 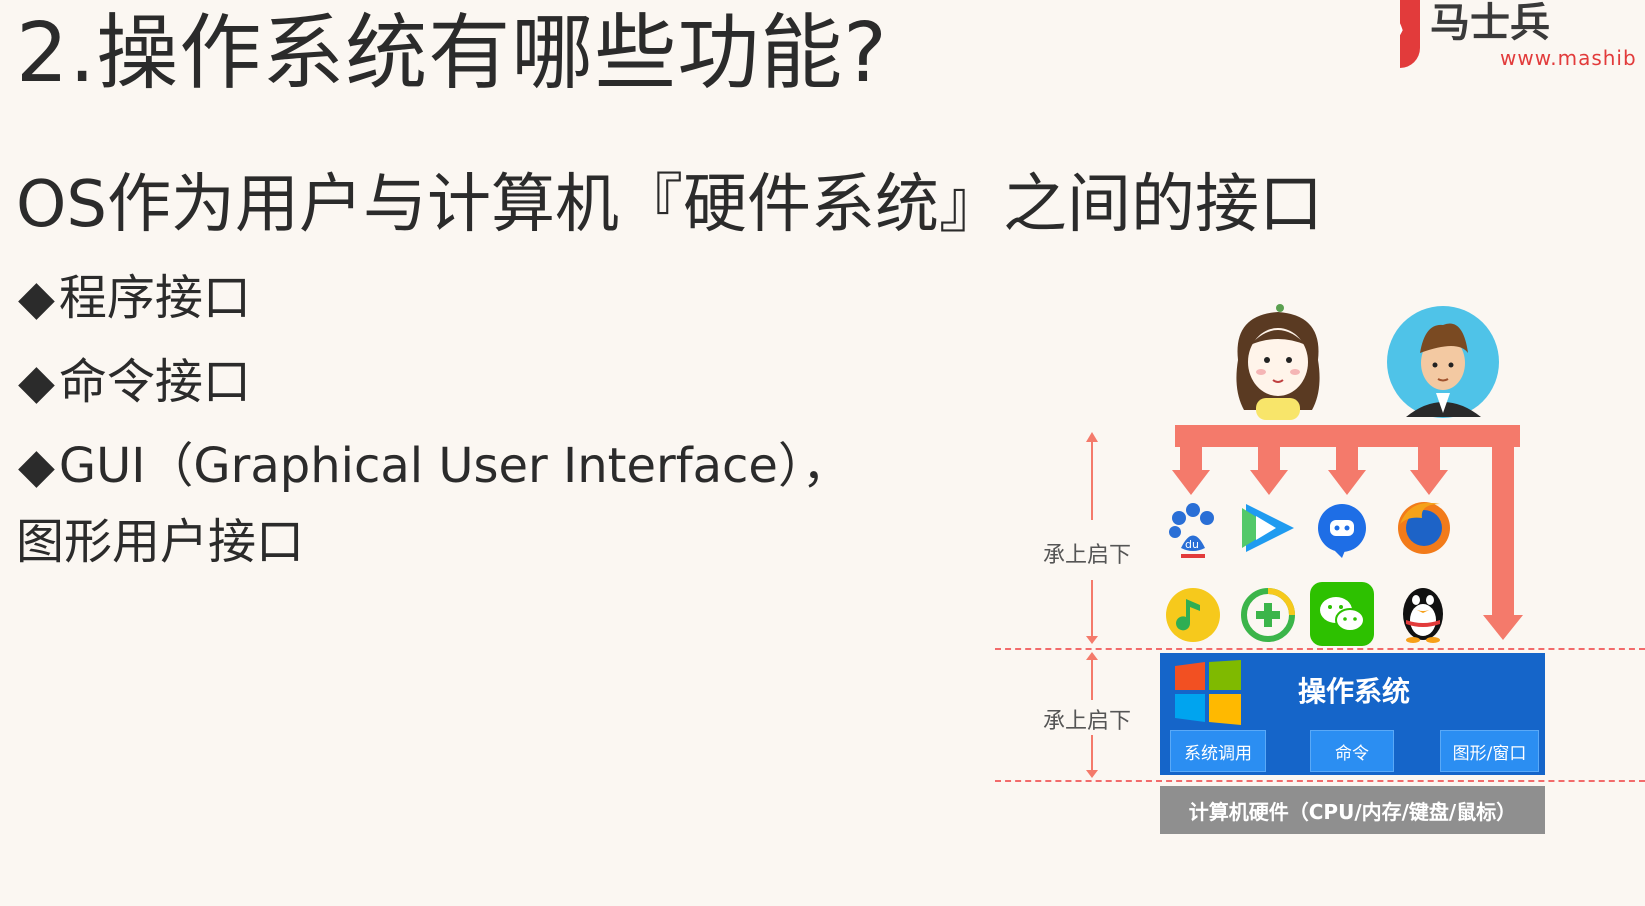 I want to click on svg-text: du, so click(x=1192, y=544).